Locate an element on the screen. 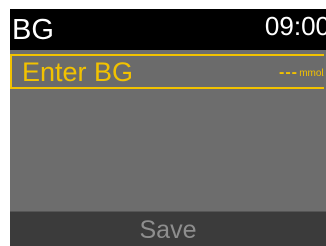 This screenshot has width=326, height=246. bg-unit: mmol/L is located at coordinates (311, 73).